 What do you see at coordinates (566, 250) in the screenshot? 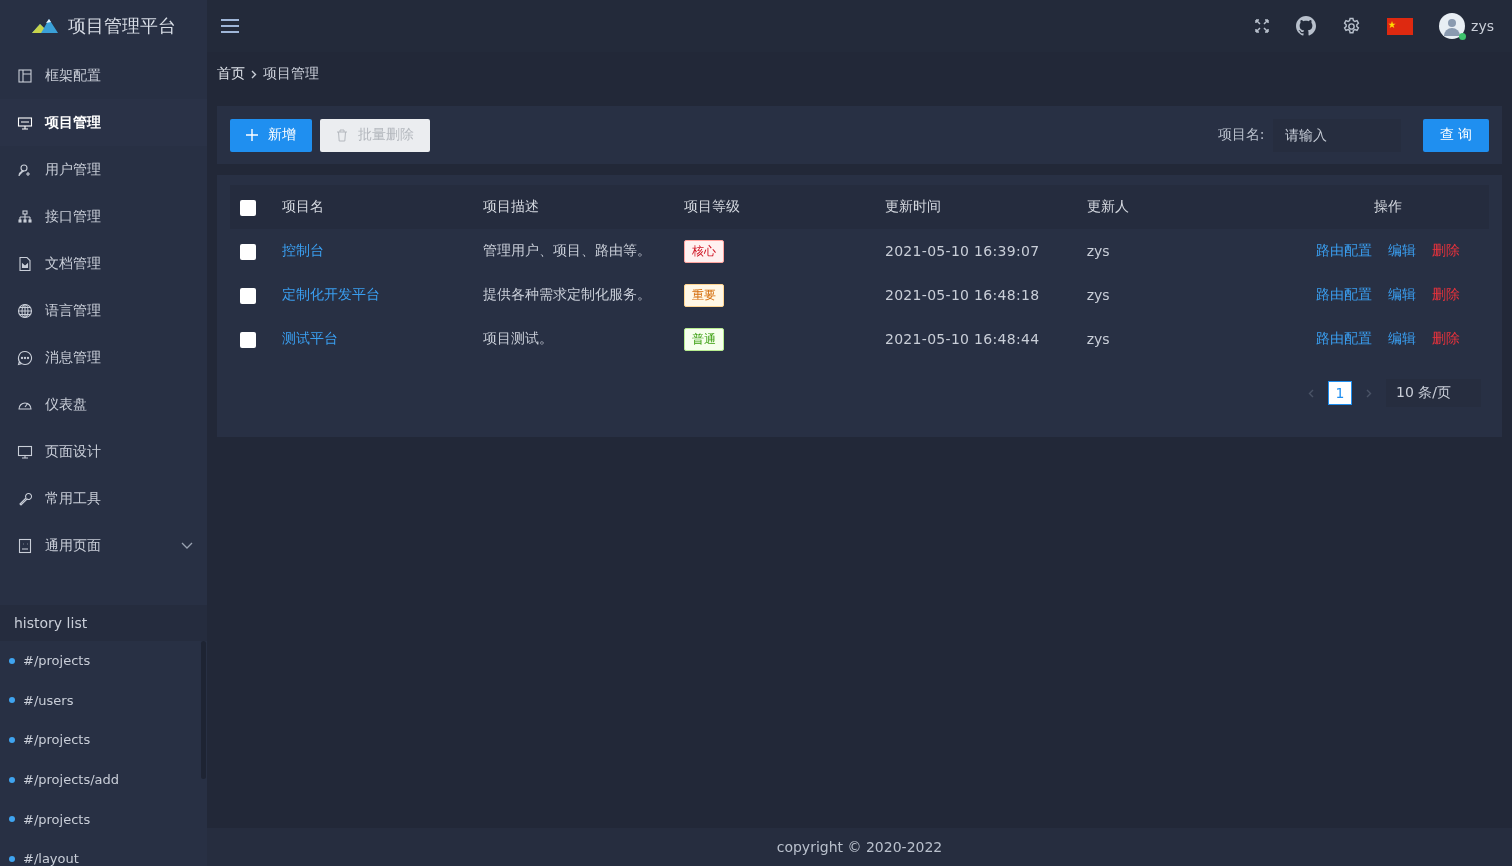
I see `table-cell: 管理用户、项目、路由等。` at bounding box center [566, 250].